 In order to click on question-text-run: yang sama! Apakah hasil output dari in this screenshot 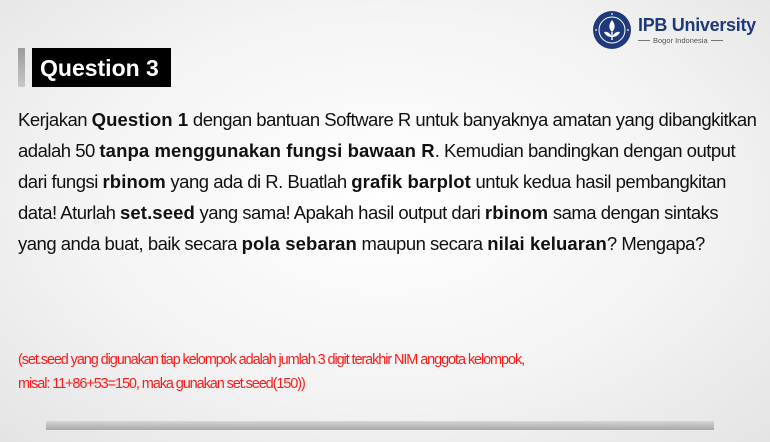, I will do `click(339, 212)`.